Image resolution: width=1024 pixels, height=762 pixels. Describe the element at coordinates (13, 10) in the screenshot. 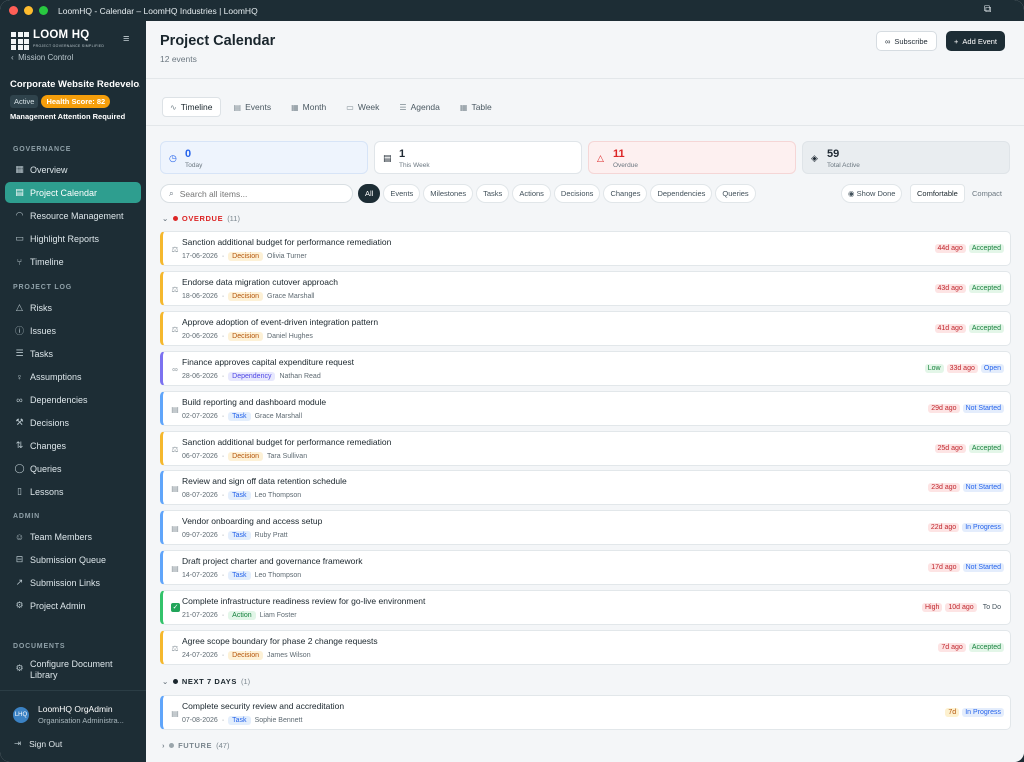

I see `close-window-button` at that location.